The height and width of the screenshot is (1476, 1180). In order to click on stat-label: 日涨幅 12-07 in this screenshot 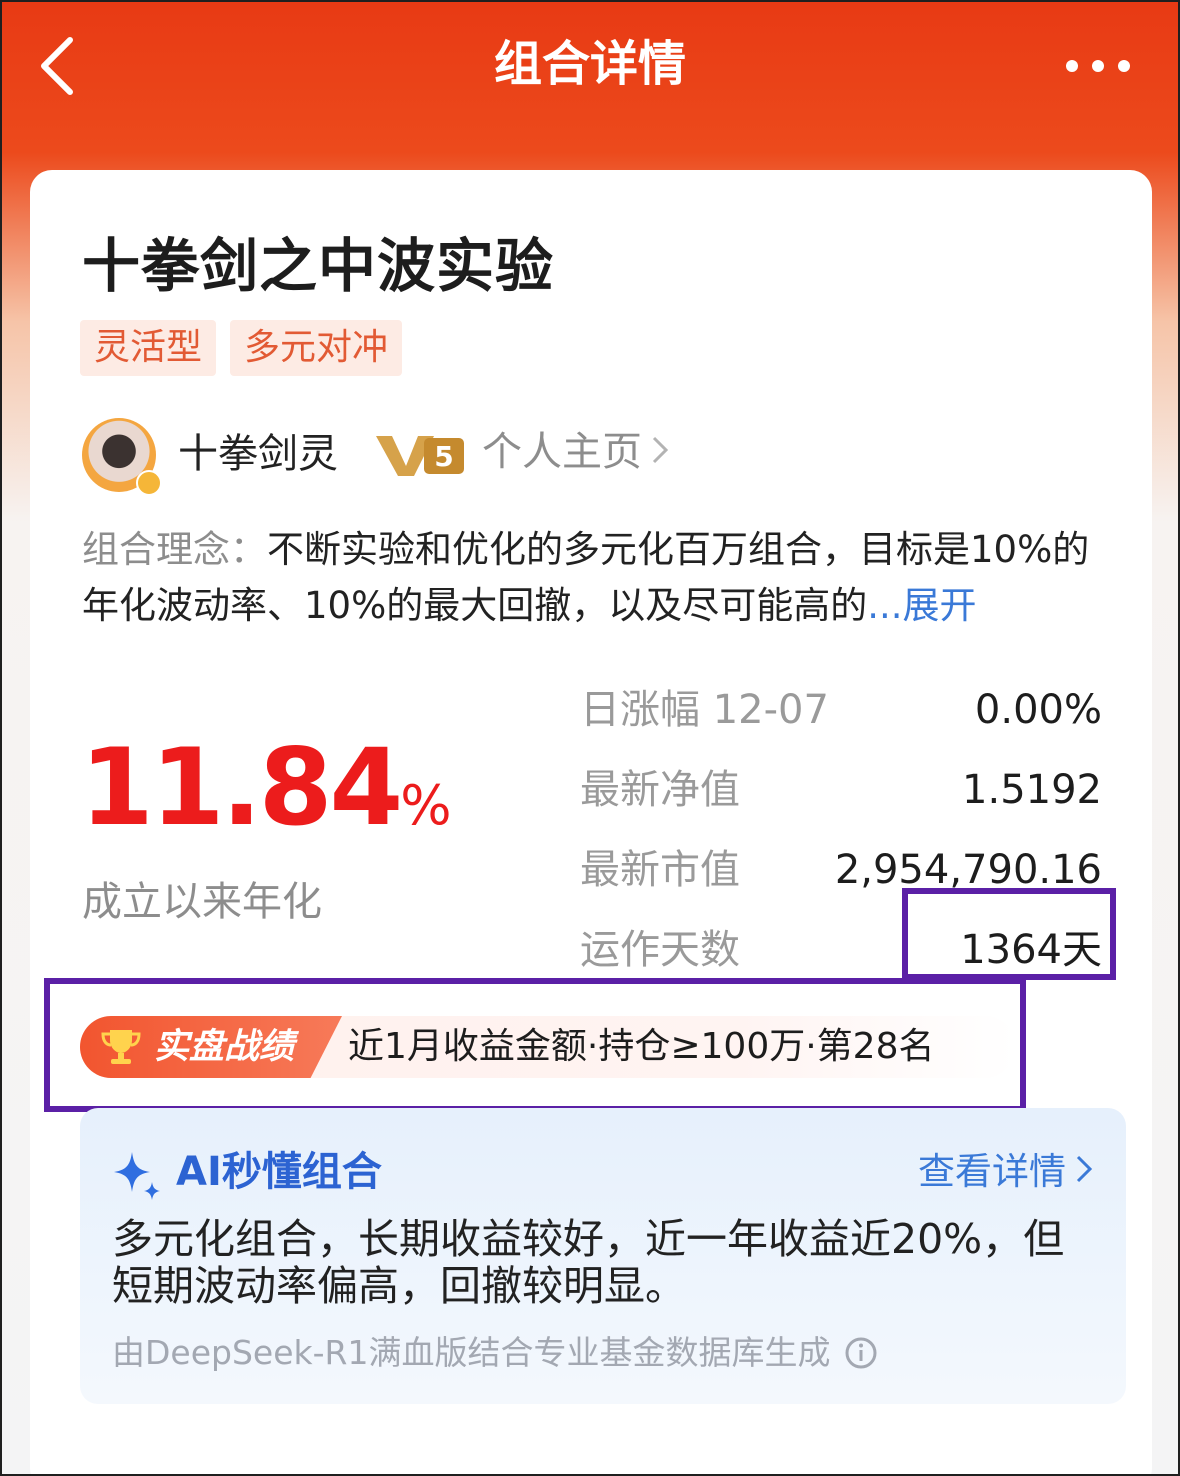, I will do `click(704, 710)`.